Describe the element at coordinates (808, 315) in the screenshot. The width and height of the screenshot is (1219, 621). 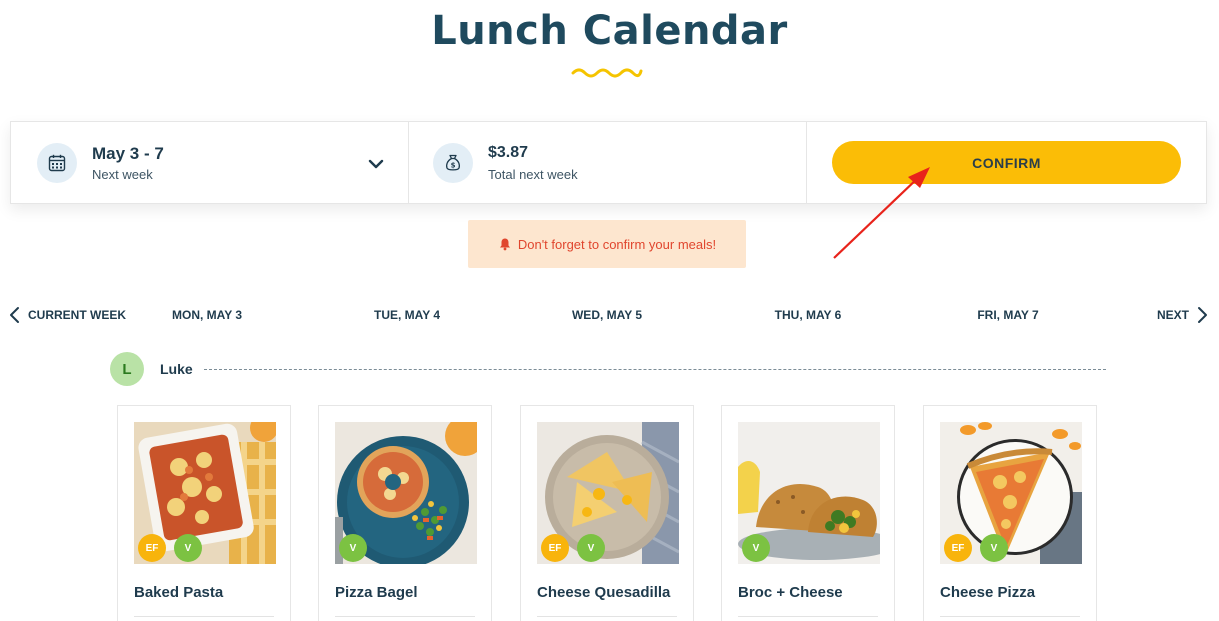
I see `day-header-thu: THU, MAY 6` at that location.